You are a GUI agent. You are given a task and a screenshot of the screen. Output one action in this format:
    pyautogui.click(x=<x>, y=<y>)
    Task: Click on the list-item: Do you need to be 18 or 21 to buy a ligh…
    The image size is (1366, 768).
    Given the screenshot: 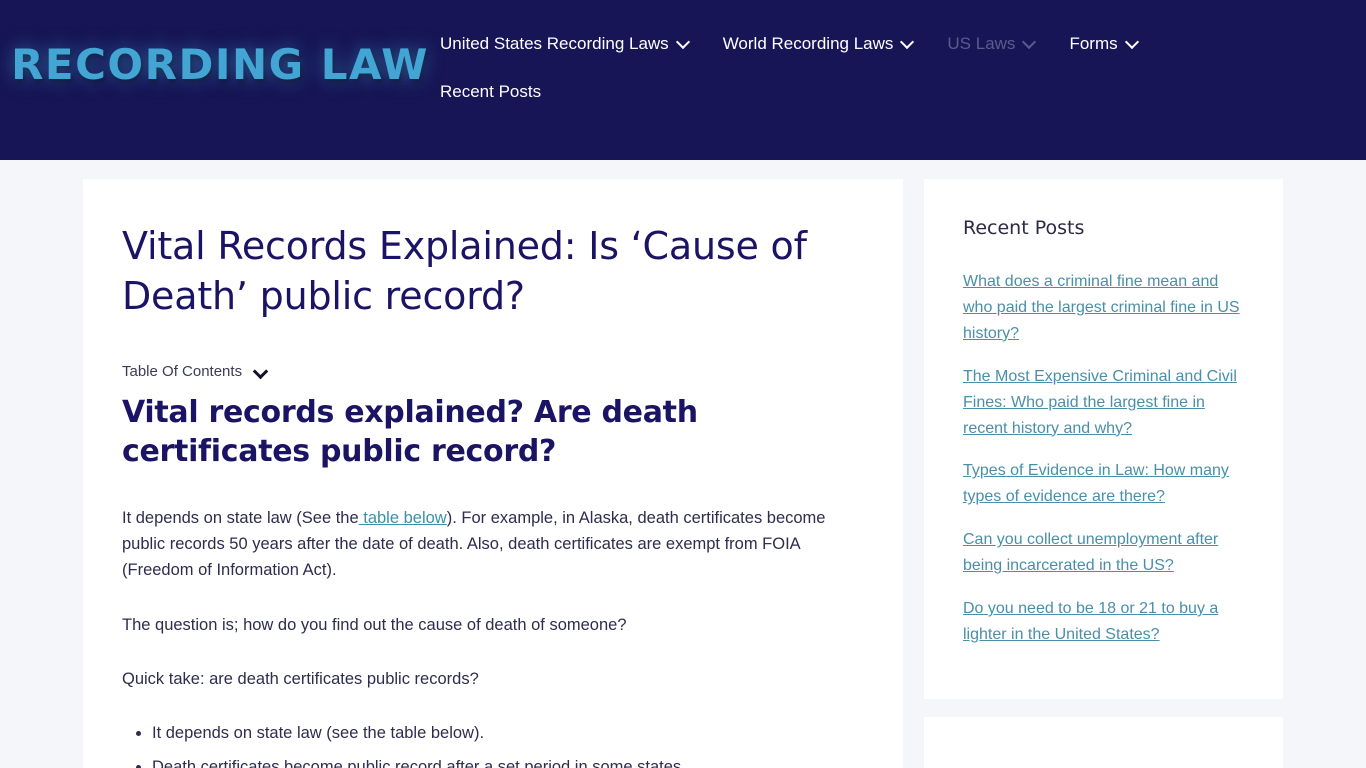 What is the action you would take?
    pyautogui.click(x=1103, y=622)
    